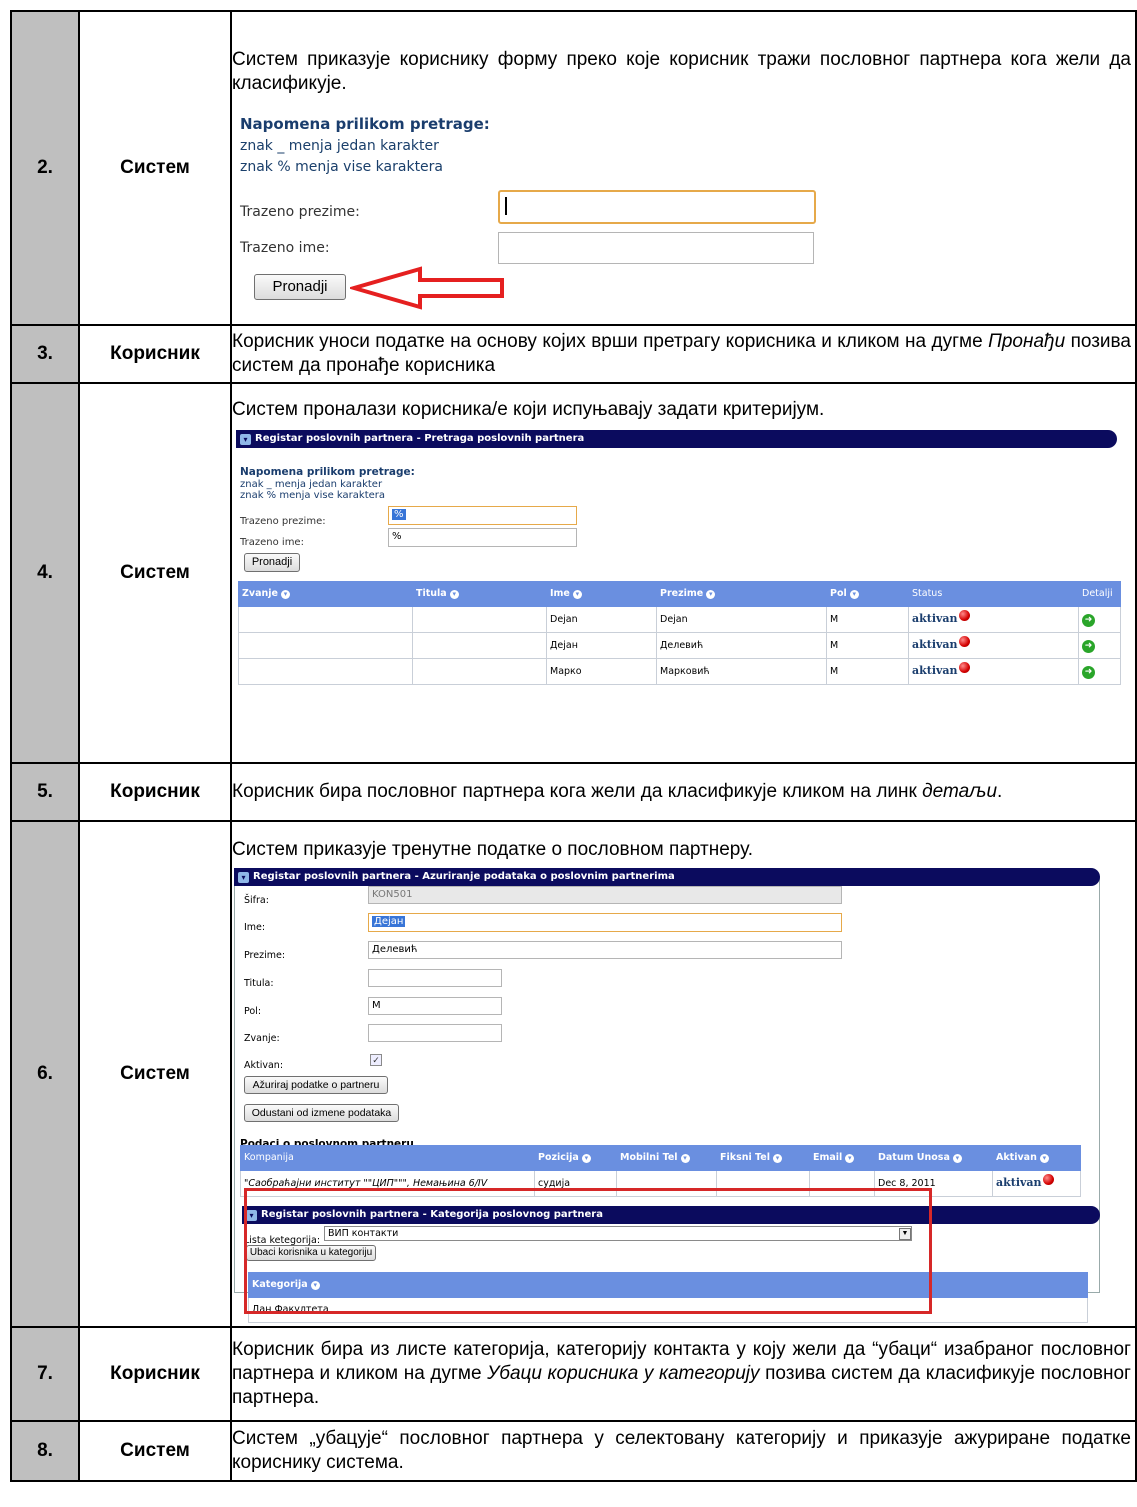 Image resolution: width=1137 pixels, height=1507 pixels. I want to click on column-header: Titula ▾, so click(479, 594).